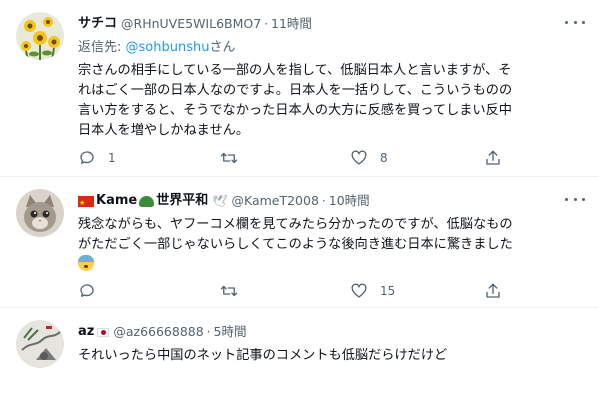 The width and height of the screenshot is (599, 418). What do you see at coordinates (295, 110) in the screenshot?
I see `tweet-text-line: 言い方をすると、そうでなかった日本人の大方に反感を買ってしまい反中` at bounding box center [295, 110].